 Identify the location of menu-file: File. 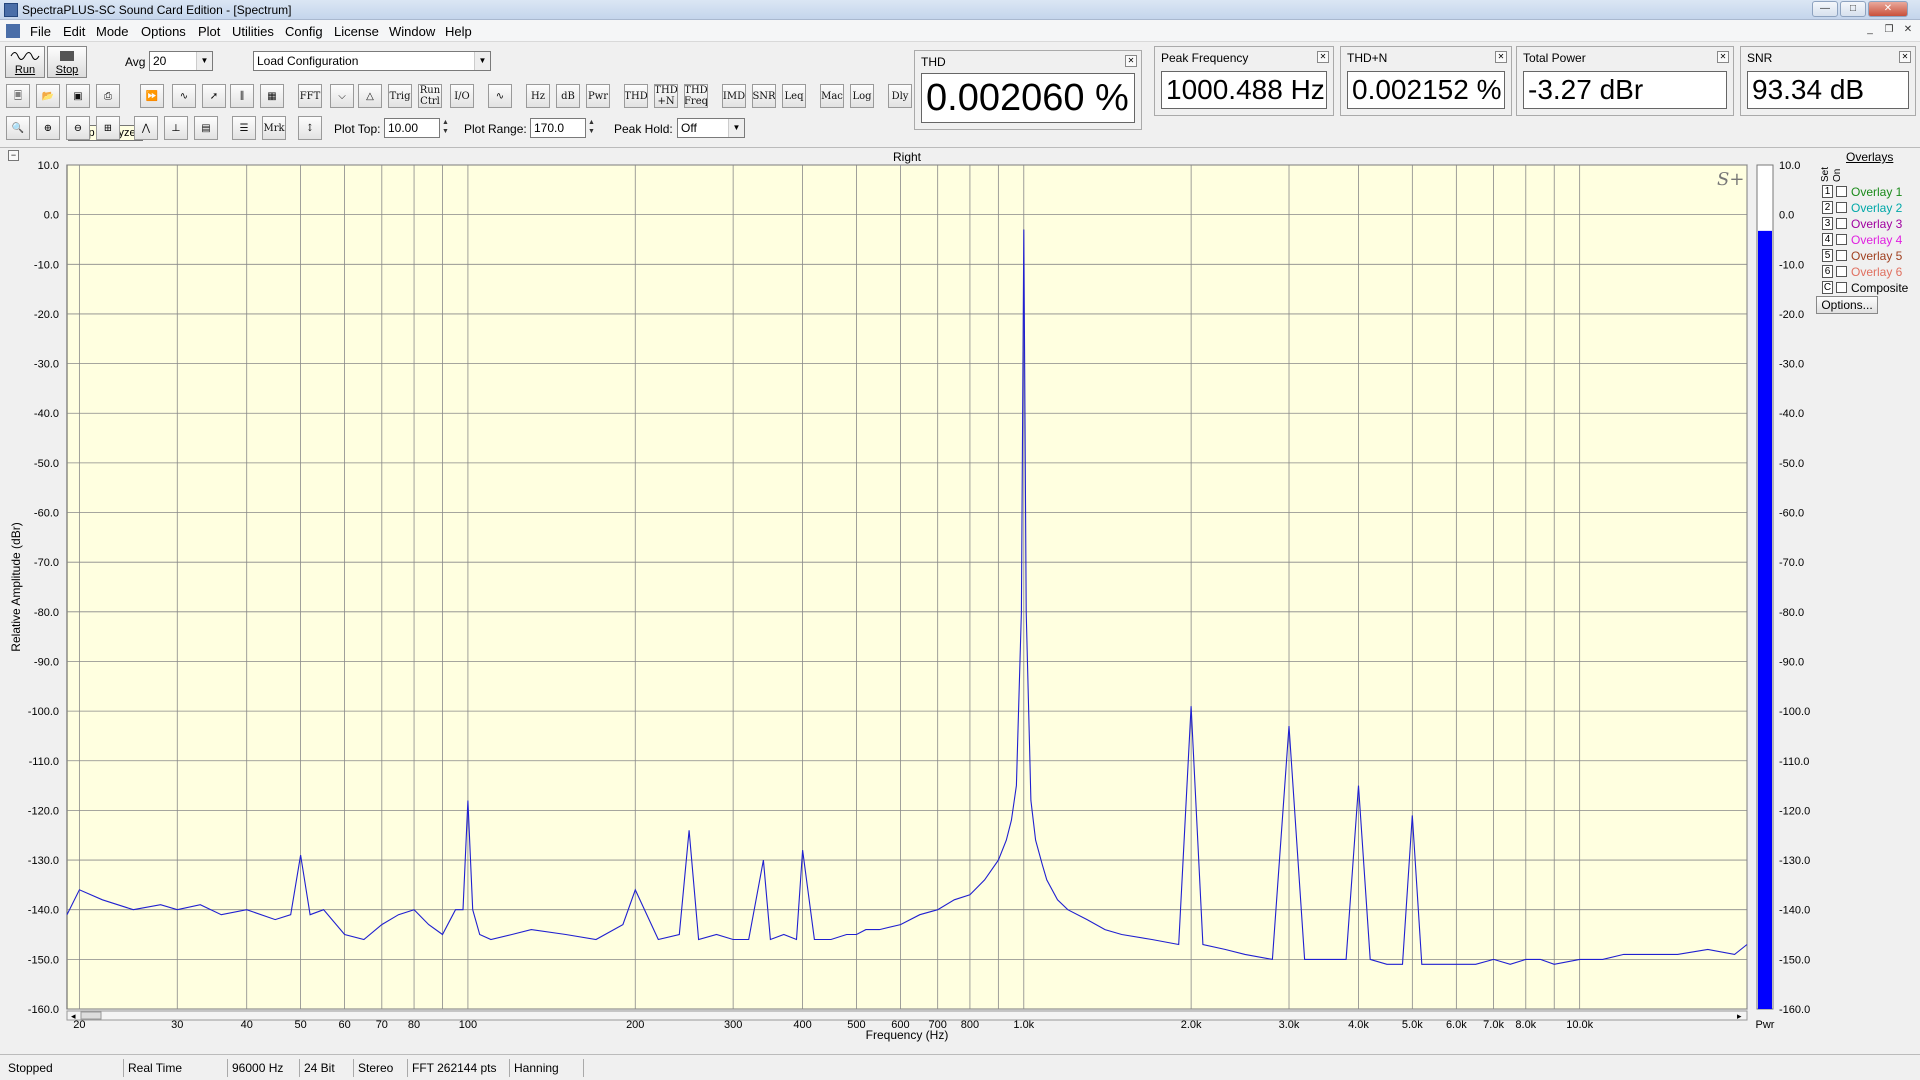
(40, 31).